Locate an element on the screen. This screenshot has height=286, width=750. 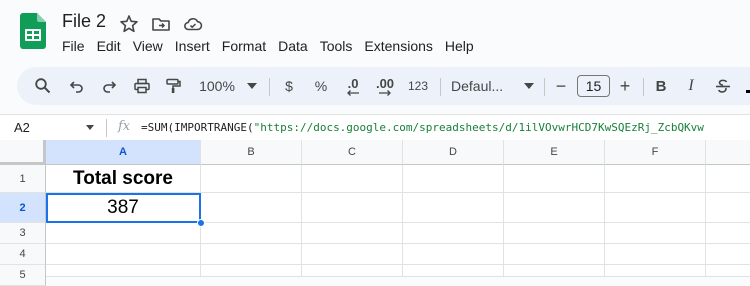
toolbar: 100% $ % .0 .00 123 Defaul... − 15 + B I is located at coordinates (383, 86).